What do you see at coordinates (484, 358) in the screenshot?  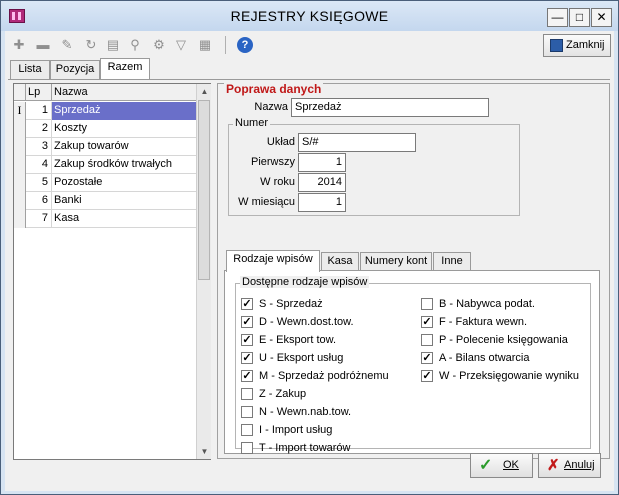 I see `entry-type-label: A - Bilans otwarcia` at bounding box center [484, 358].